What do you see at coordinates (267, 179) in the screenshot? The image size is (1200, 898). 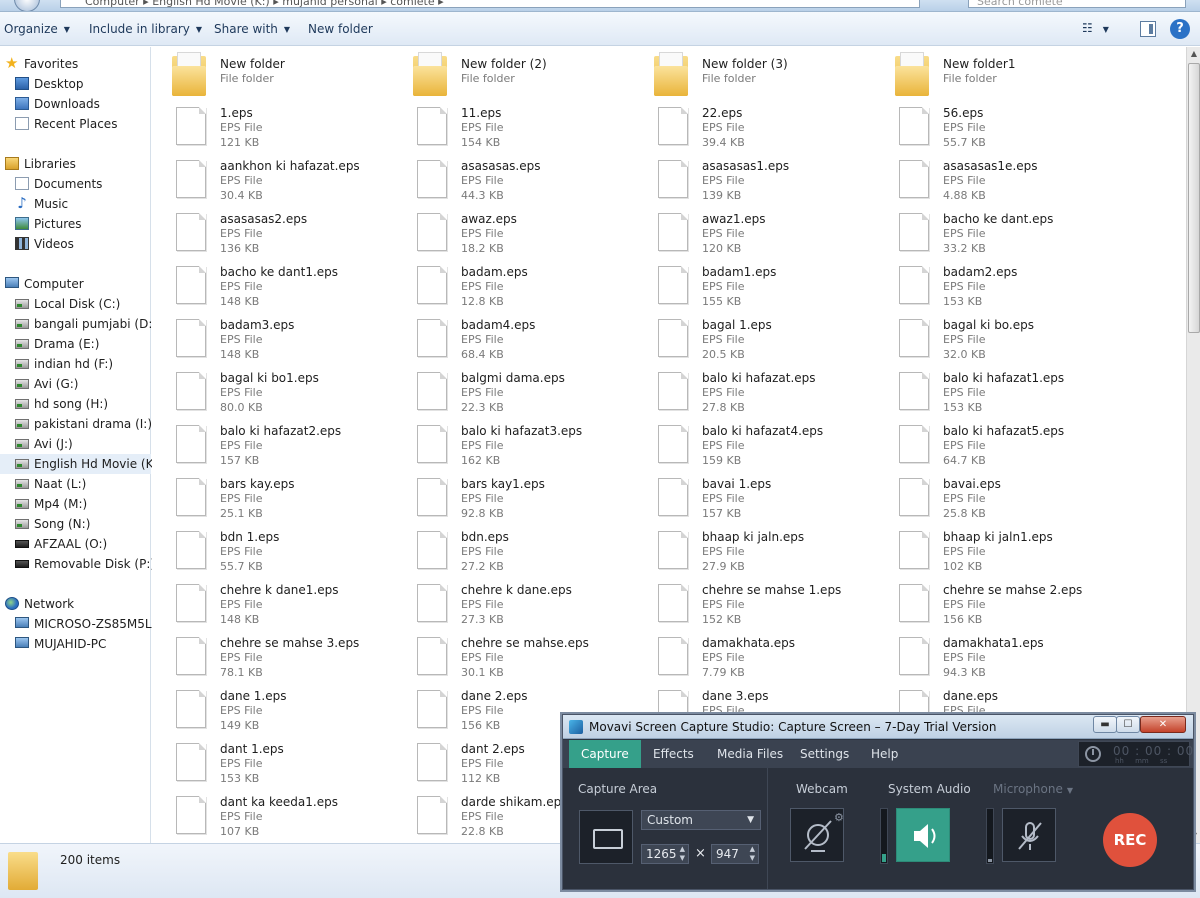 I see `file-item: aankhon ki hafazat.eps EPS File 30.4 KB` at bounding box center [267, 179].